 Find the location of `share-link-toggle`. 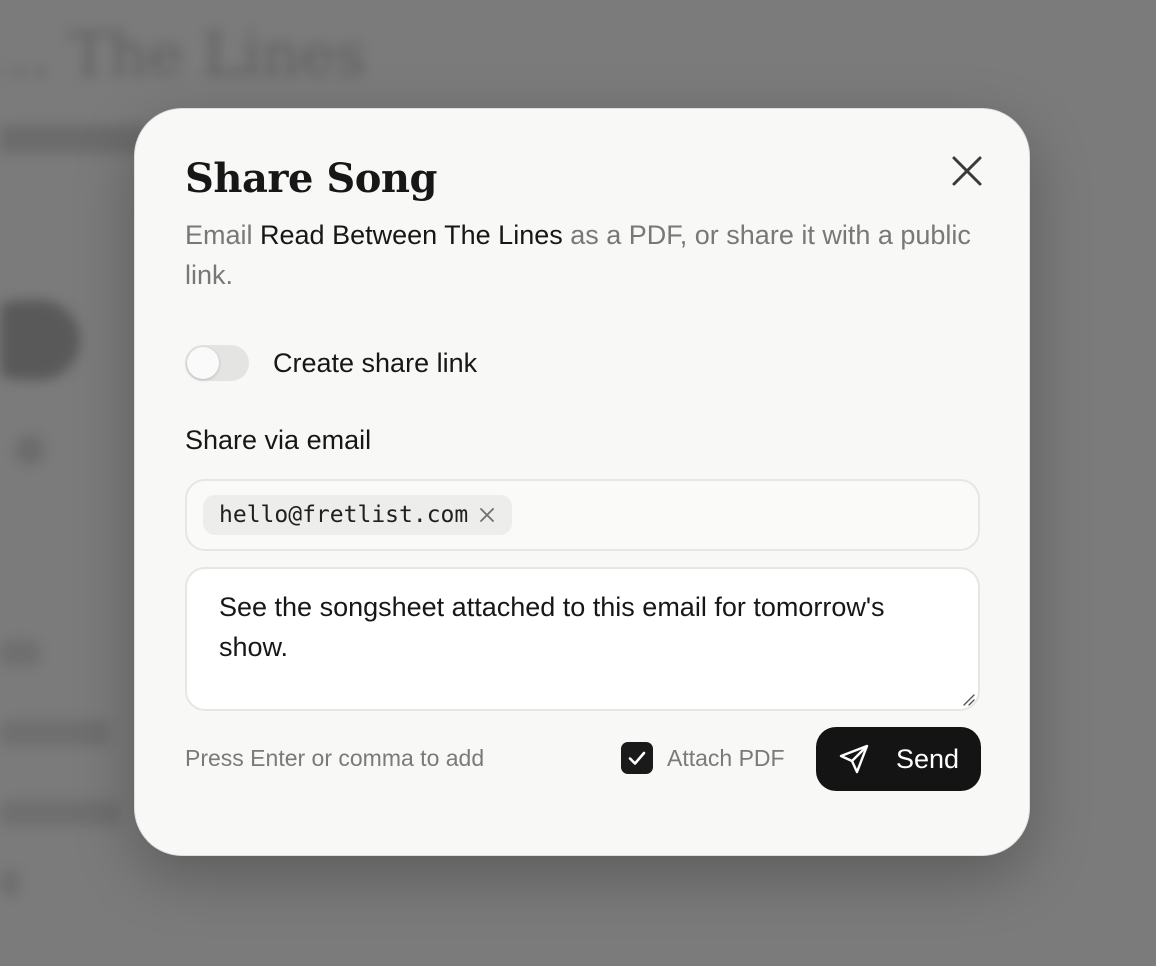

share-link-toggle is located at coordinates (217, 363).